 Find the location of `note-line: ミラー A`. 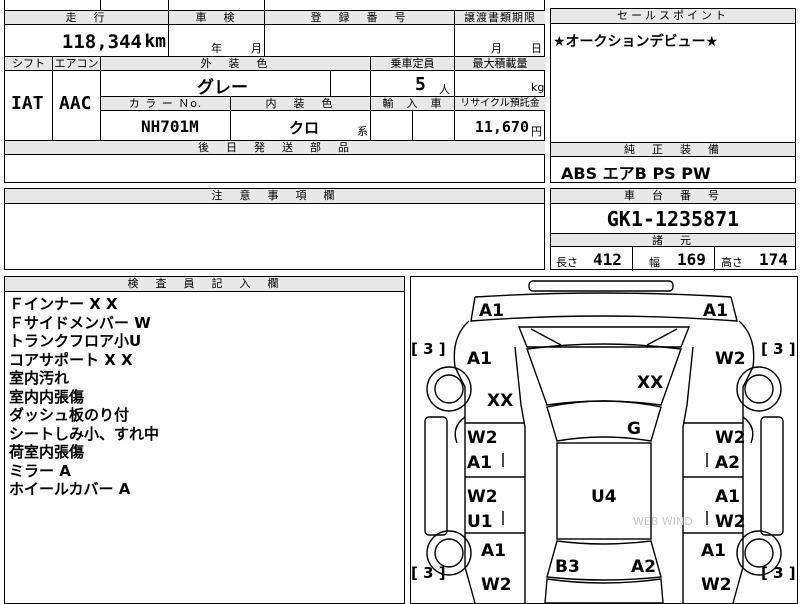

note-line: ミラー A is located at coordinates (40, 470).